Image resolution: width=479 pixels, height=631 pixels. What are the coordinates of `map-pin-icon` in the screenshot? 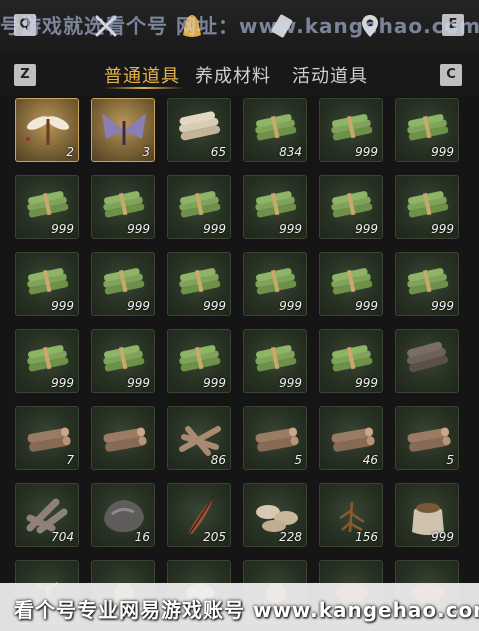 It's located at (370, 26).